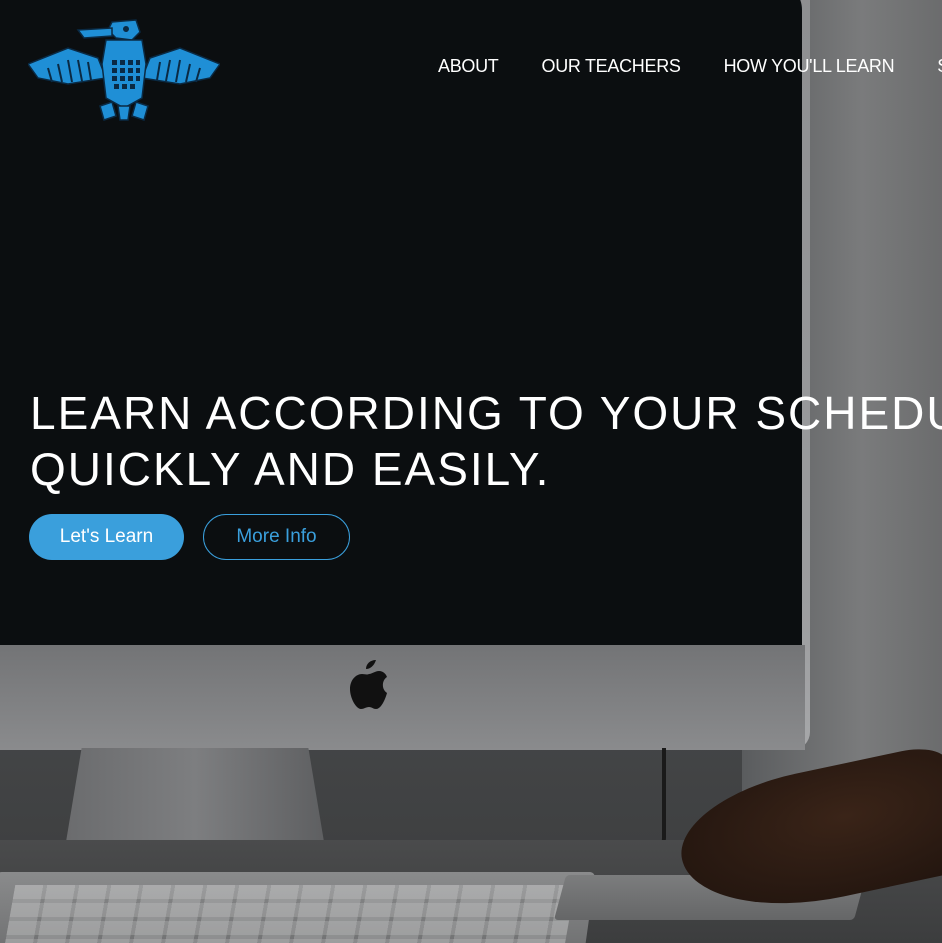 The width and height of the screenshot is (942, 943). Describe the element at coordinates (106, 537) in the screenshot. I see `lets-learn-button: Let's Learn` at that location.